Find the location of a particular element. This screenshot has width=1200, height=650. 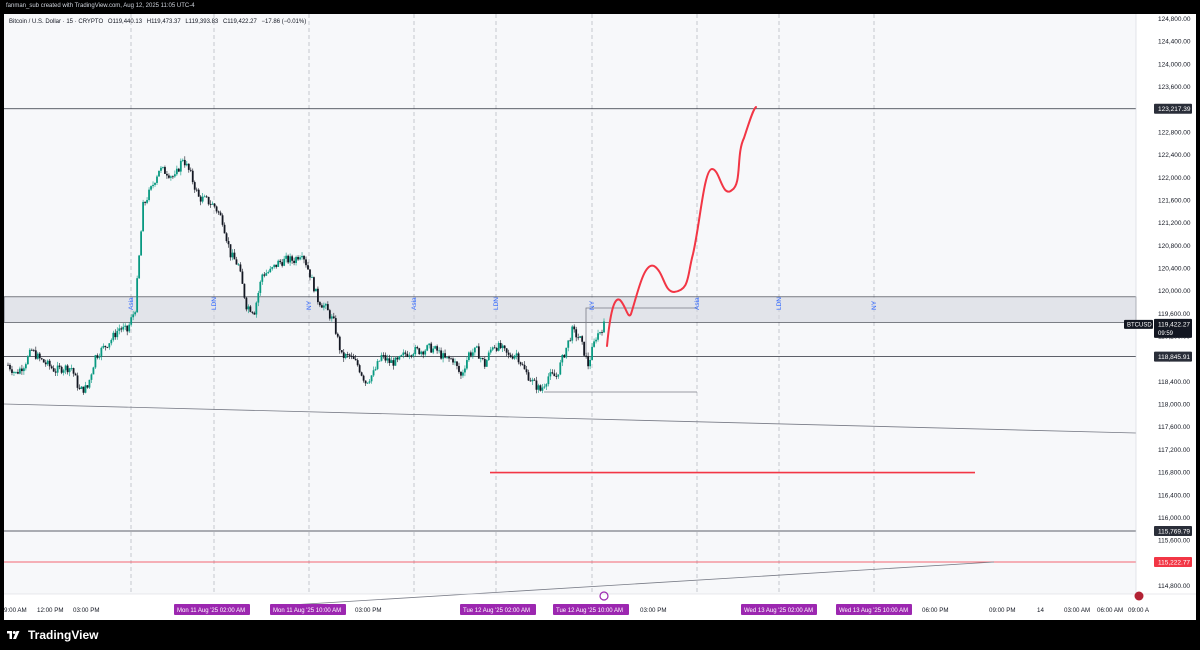

current-symbol-badge: BTCUSD is located at coordinates (1139, 325).